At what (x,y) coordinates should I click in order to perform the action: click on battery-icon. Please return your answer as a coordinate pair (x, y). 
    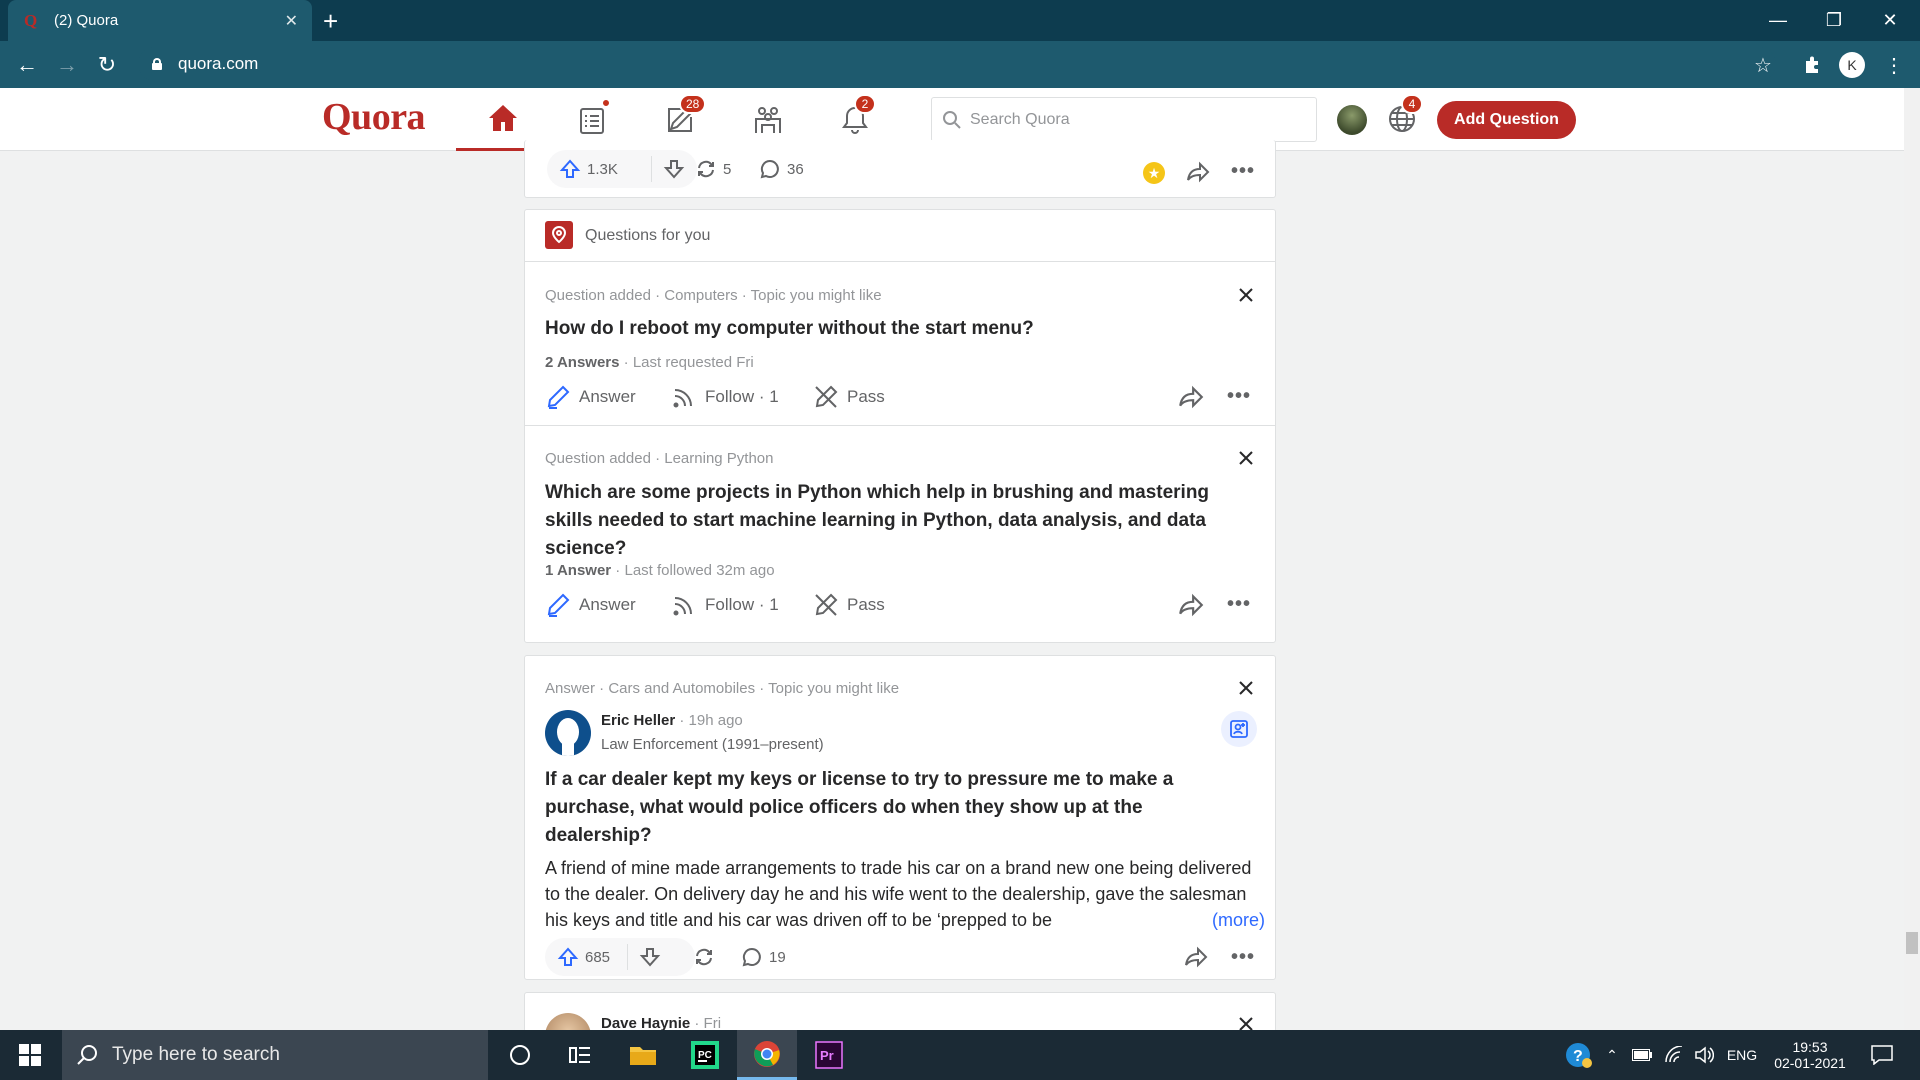
    Looking at the image, I should click on (1642, 1055).